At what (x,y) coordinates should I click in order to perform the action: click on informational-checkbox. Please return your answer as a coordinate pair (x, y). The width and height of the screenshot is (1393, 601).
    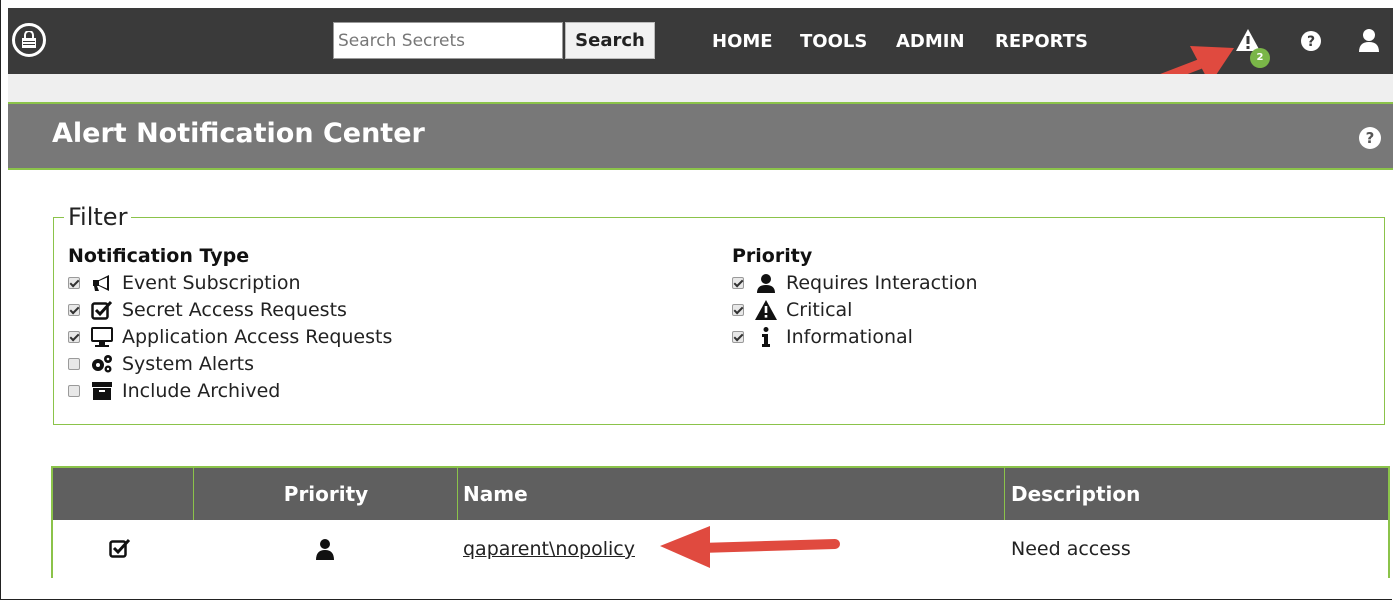
    Looking at the image, I should click on (738, 336).